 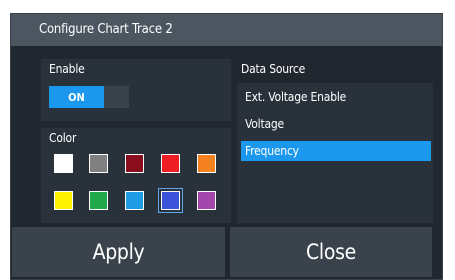 What do you see at coordinates (336, 97) in the screenshot?
I see `data-source-item-ext-voltage-enable: Ext. Voltage Enable` at bounding box center [336, 97].